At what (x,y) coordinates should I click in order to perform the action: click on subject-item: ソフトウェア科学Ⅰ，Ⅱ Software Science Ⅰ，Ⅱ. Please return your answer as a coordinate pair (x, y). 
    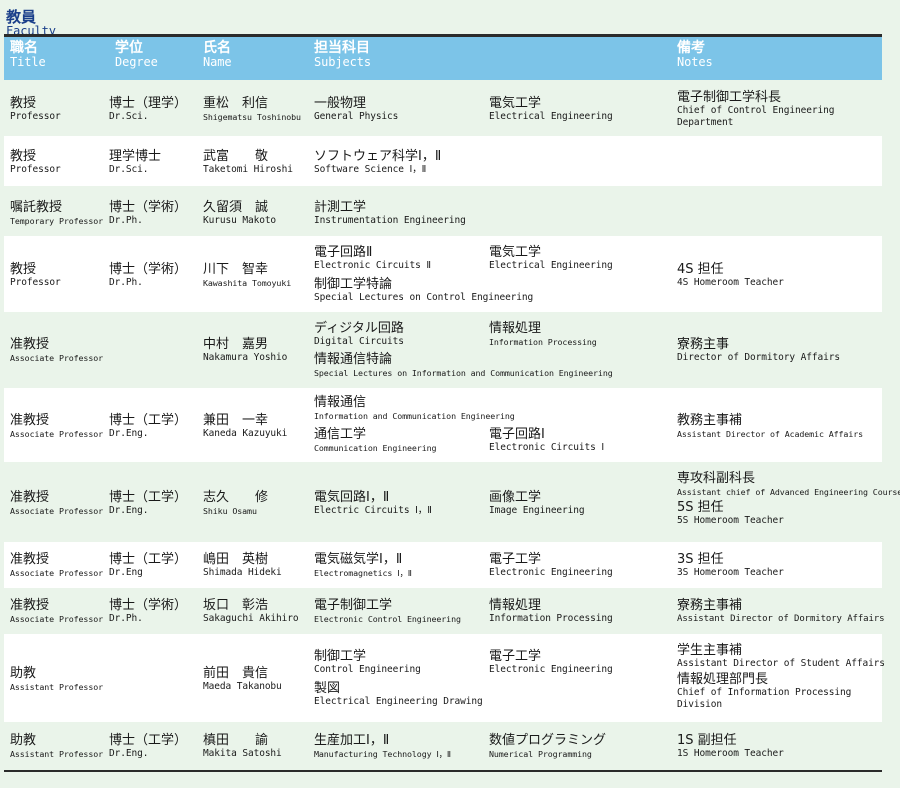
    Looking at the image, I should click on (377, 162).